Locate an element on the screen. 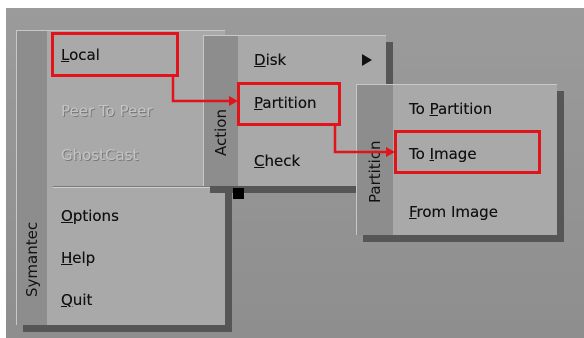 This screenshot has height=338, width=584. connector-arrows is located at coordinates (283, 117).